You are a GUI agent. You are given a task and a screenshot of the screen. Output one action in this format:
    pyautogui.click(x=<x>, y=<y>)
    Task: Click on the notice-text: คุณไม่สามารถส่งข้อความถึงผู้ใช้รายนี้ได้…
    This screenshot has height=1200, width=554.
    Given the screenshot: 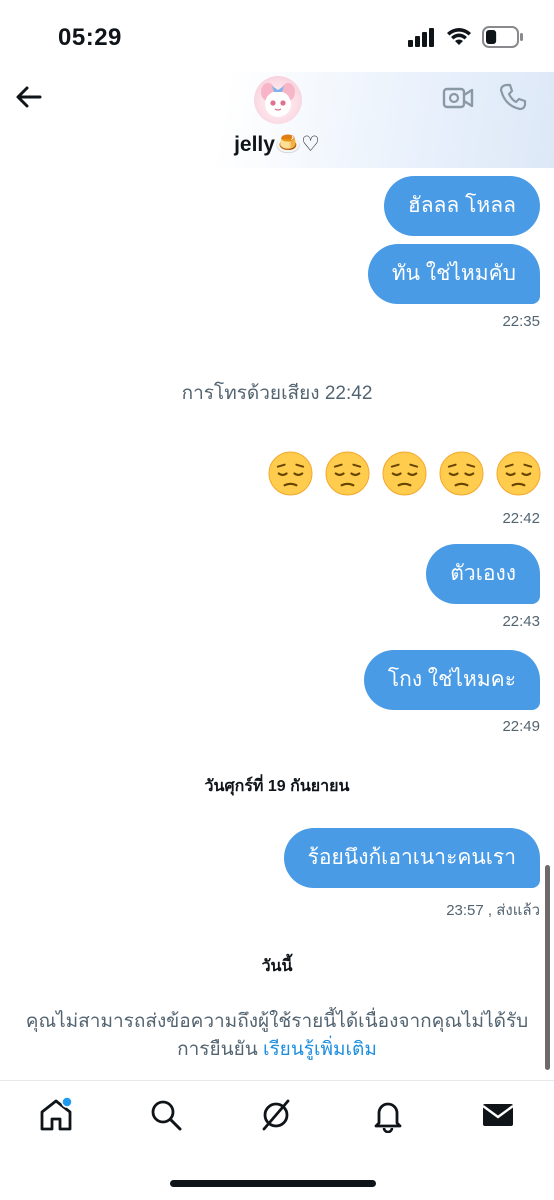 What is the action you would take?
    pyautogui.click(x=277, y=1021)
    